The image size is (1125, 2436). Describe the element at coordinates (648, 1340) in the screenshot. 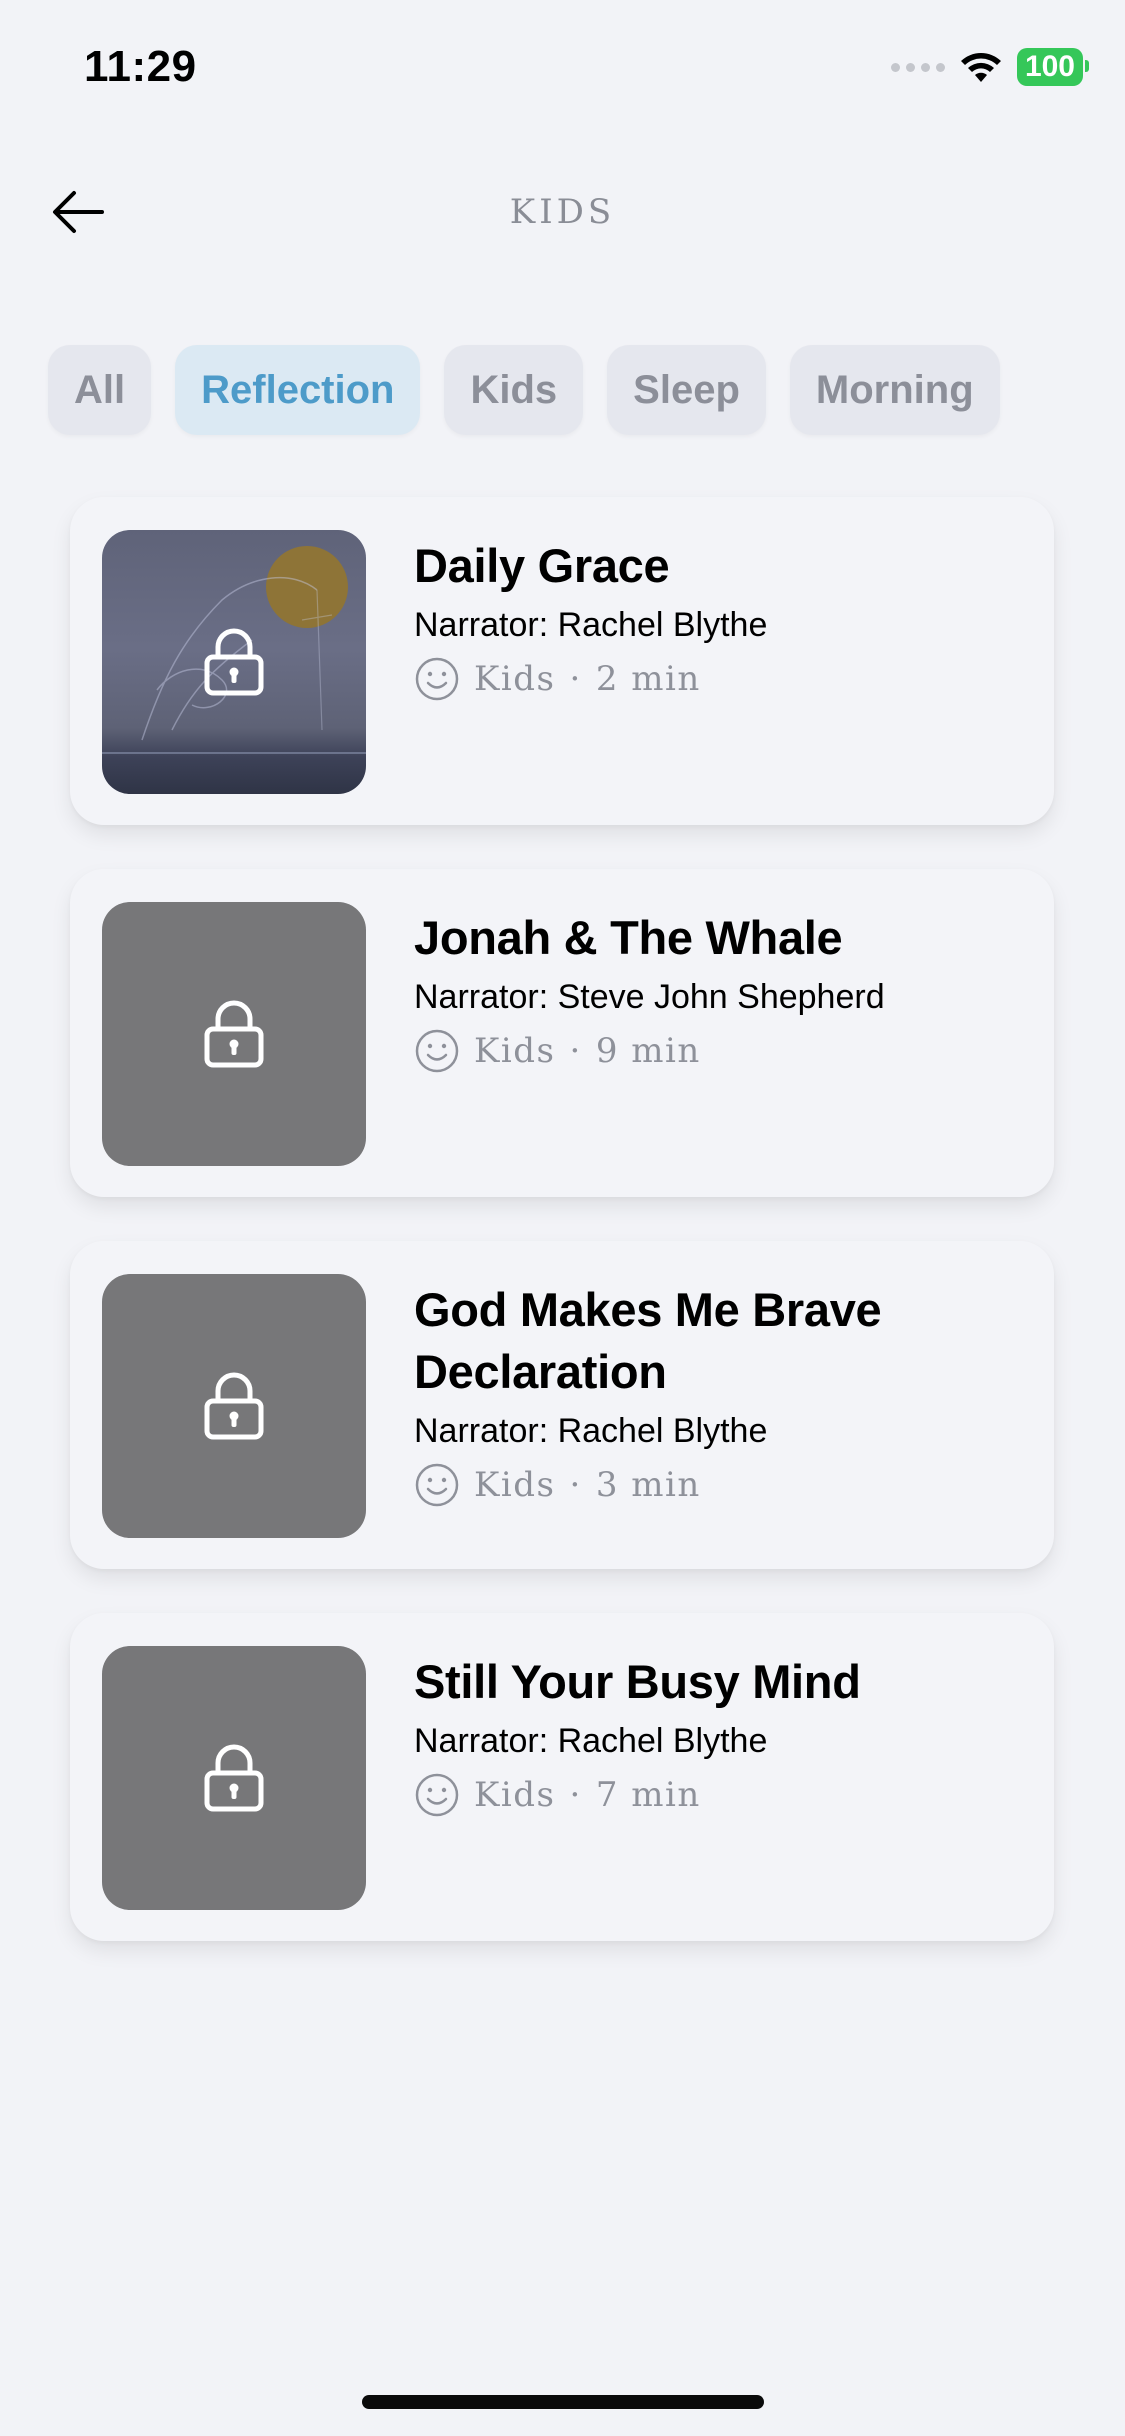

I see `card-title: God Makes Me Brave Declaration` at that location.